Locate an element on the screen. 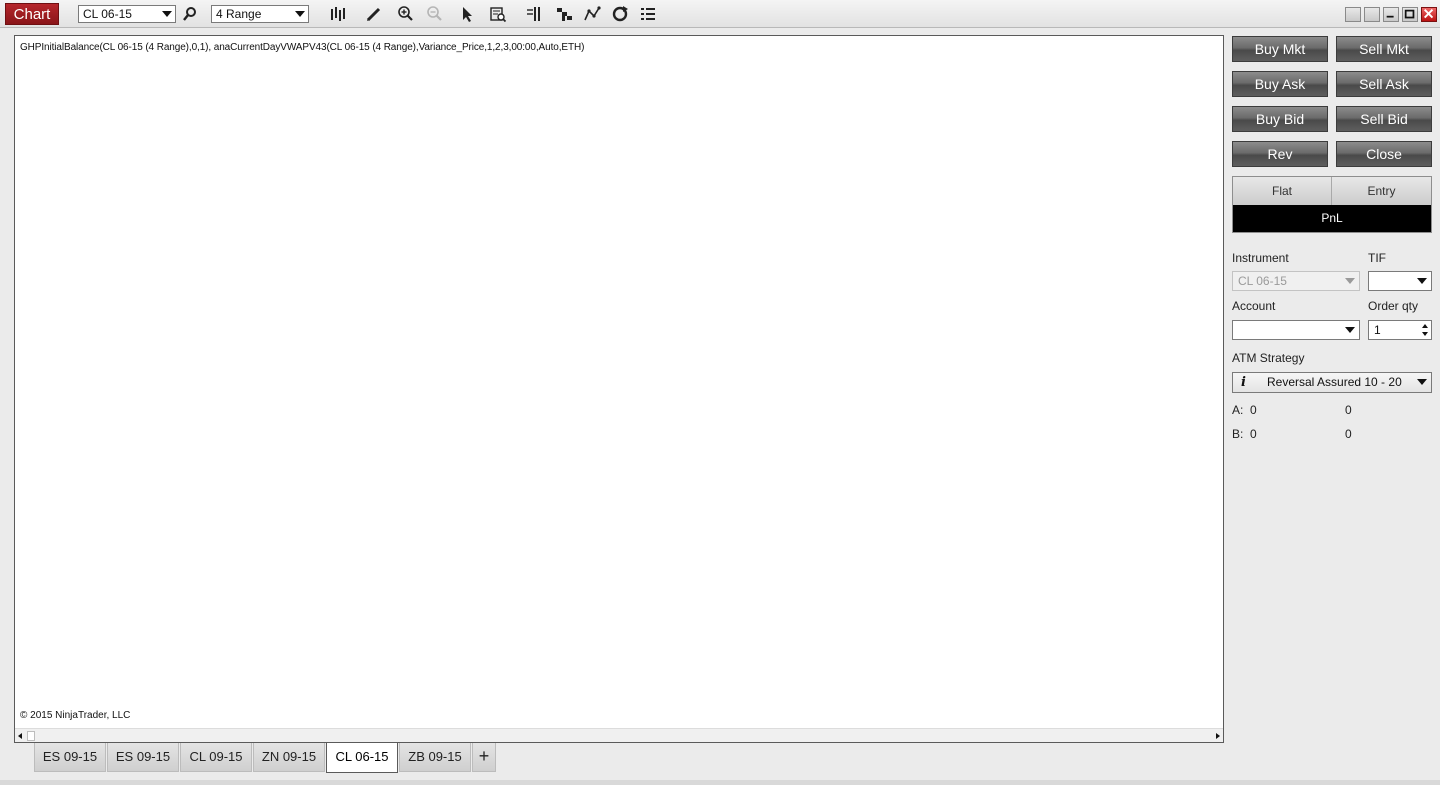 This screenshot has height=785, width=1440. instrument-label: Instrument is located at coordinates (1260, 258).